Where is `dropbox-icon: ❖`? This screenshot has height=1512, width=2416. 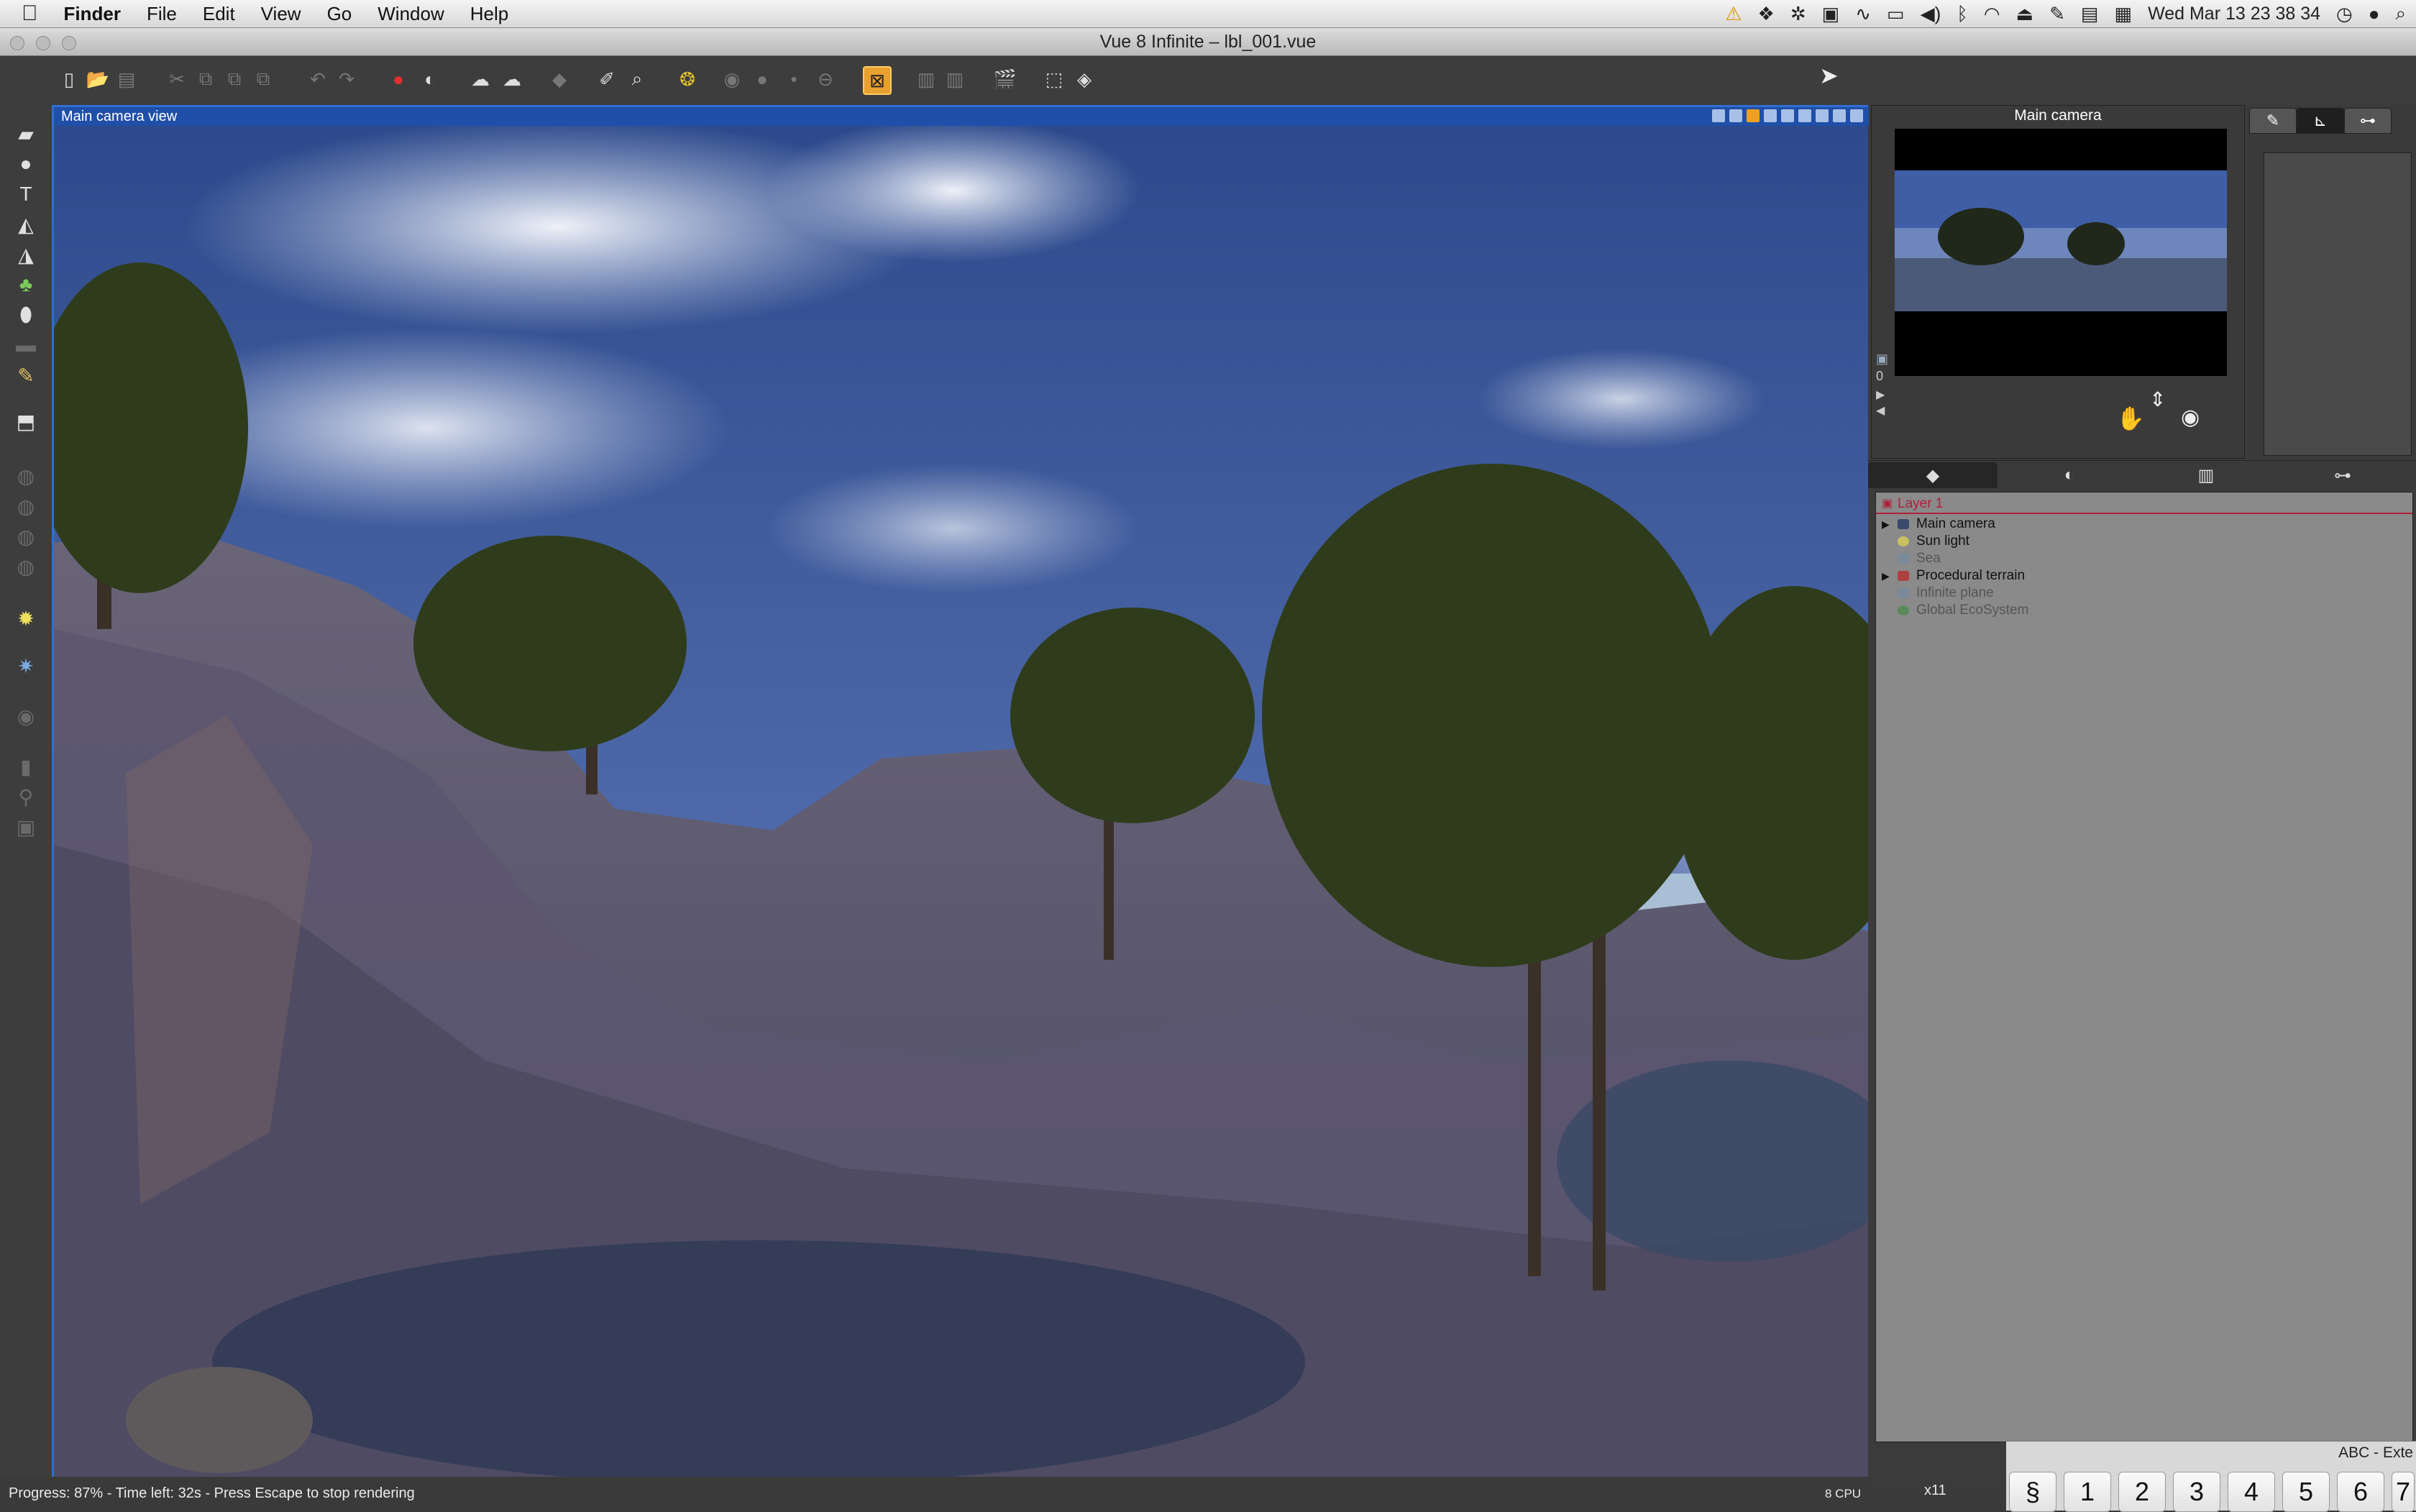
dropbox-icon: ❖ is located at coordinates (1766, 14).